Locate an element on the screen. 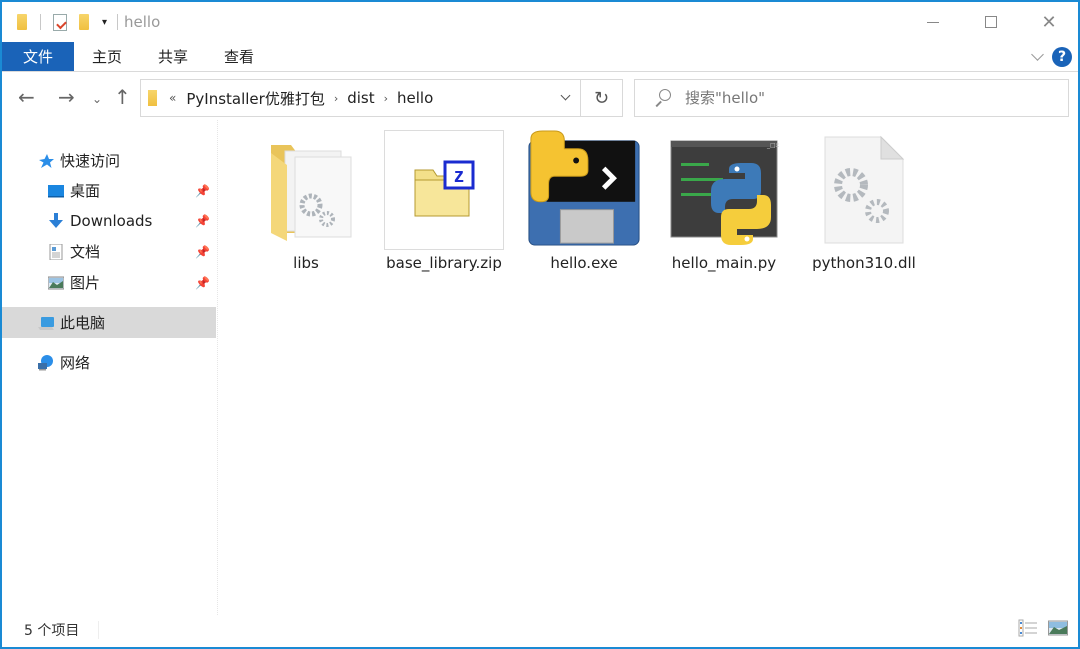 The width and height of the screenshot is (1080, 649). window-title: hello is located at coordinates (142, 22).